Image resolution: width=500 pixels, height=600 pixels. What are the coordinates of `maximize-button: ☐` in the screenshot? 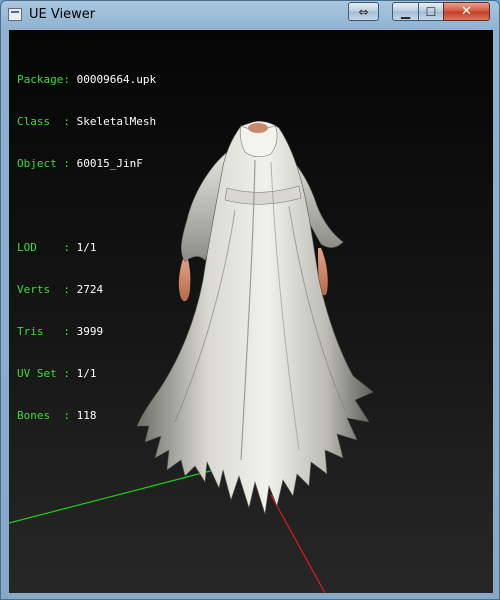 It's located at (431, 11).